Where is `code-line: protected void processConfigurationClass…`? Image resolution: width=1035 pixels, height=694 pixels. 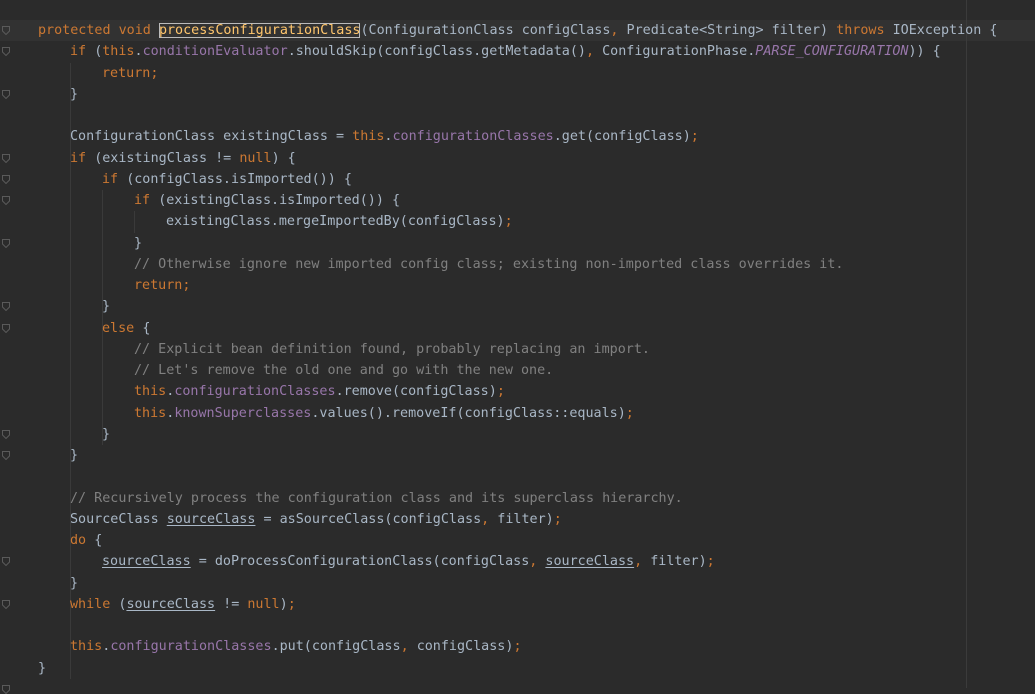
code-line: protected void processConfigurationClass… is located at coordinates (517, 30).